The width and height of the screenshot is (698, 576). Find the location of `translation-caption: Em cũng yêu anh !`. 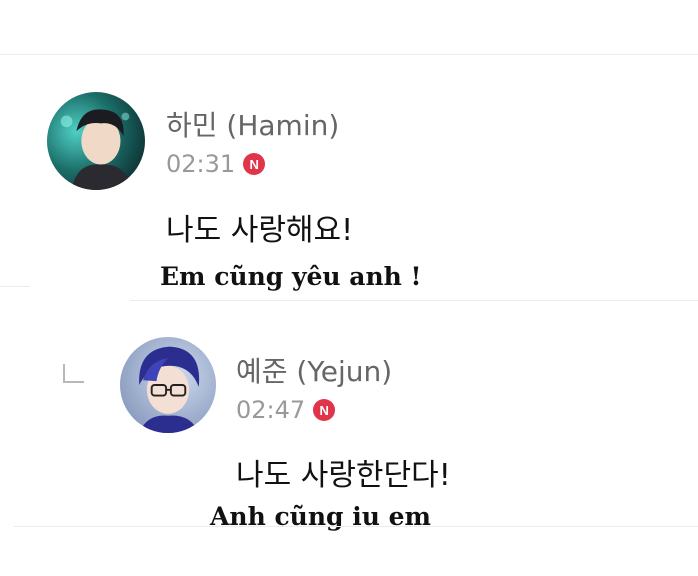

translation-caption: Em cũng yêu anh ! is located at coordinates (291, 276).